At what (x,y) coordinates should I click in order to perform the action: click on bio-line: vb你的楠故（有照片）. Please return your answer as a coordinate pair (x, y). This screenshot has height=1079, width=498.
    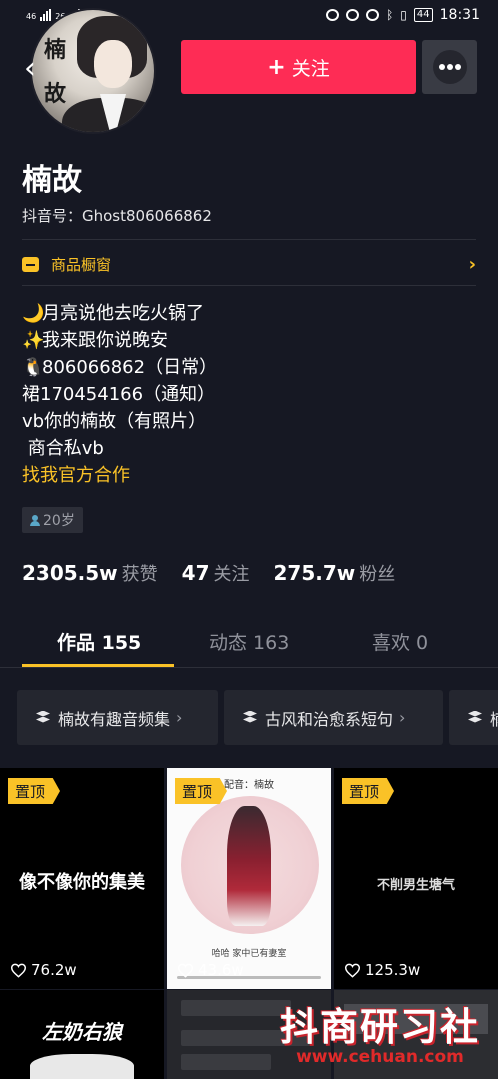
    Looking at the image, I should click on (114, 421).